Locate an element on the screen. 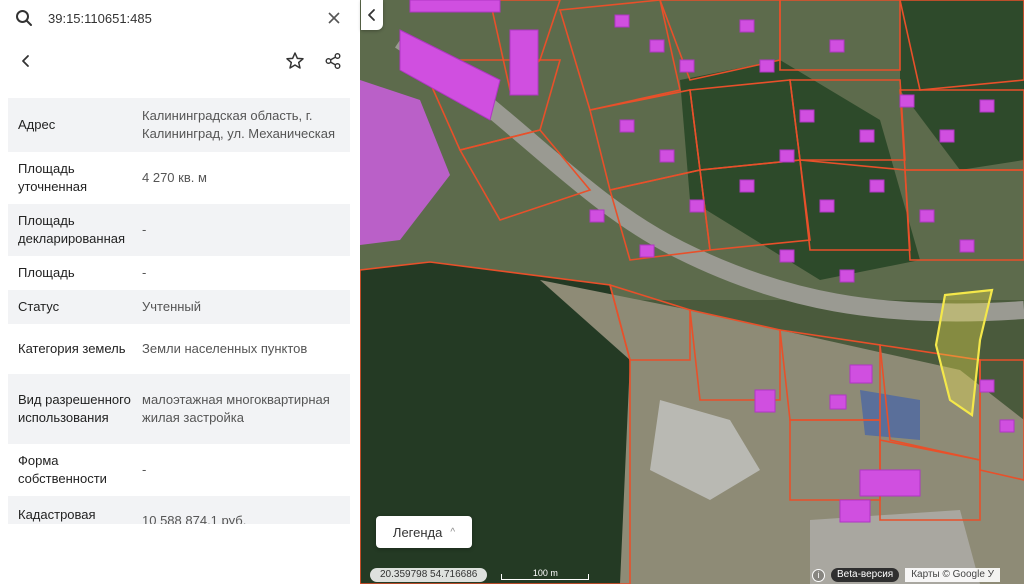 This screenshot has width=1024, height=584. row-label: Площадь is located at coordinates (46, 272).